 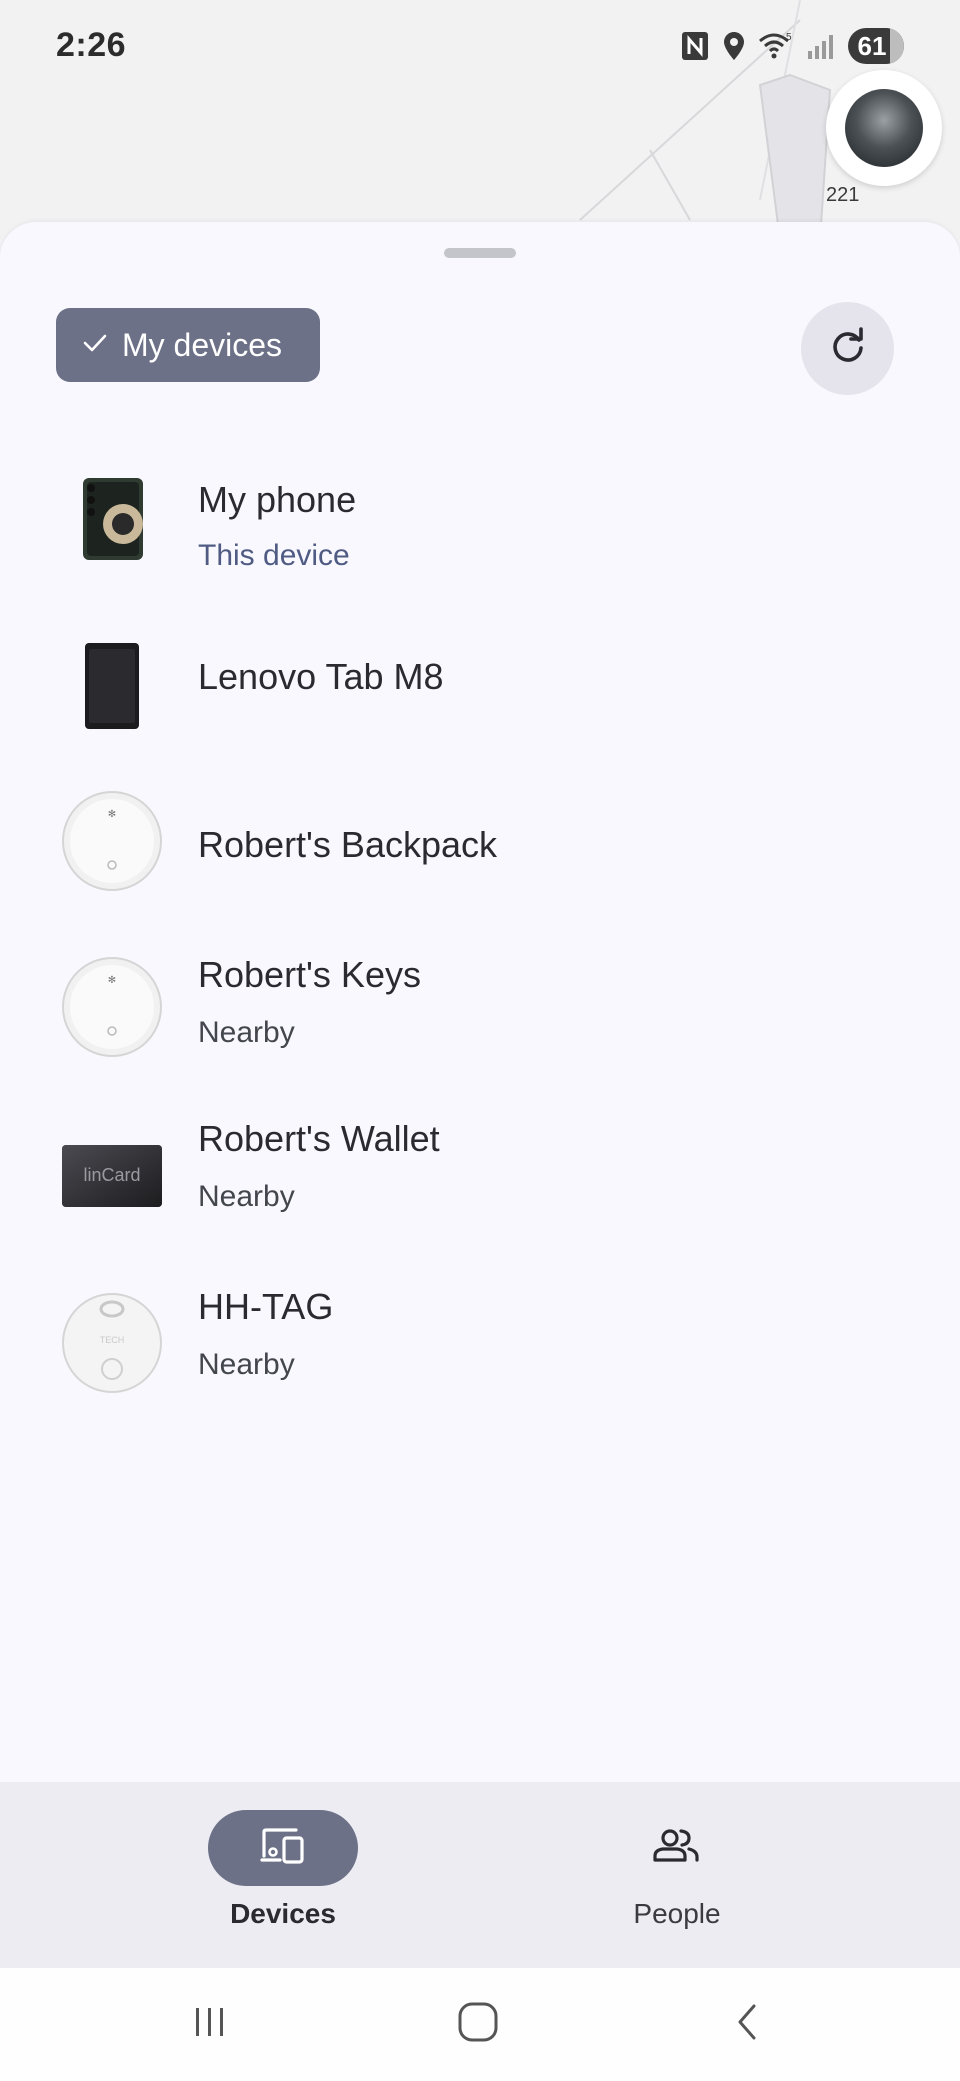 I want to click on map-avatar-marker, so click(x=884, y=128).